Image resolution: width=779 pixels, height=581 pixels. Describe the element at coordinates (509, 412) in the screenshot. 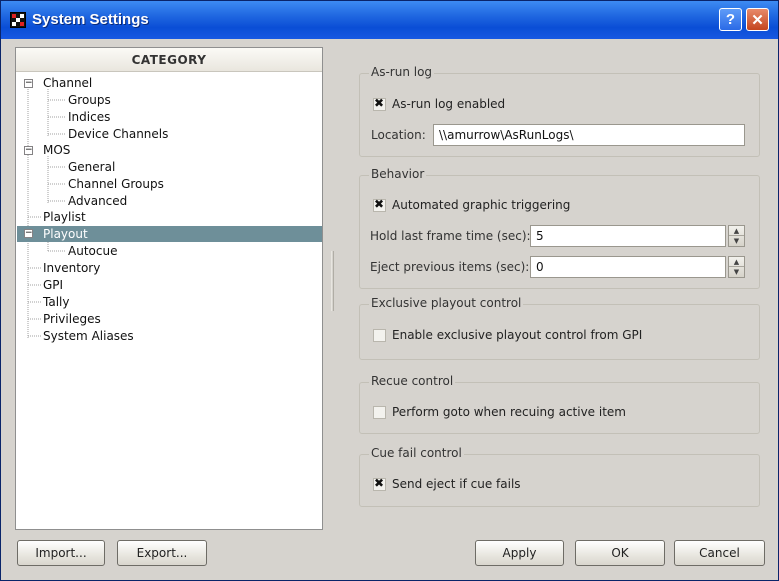

I see `recue-goto-label: Perform goto when recuing active item` at that location.